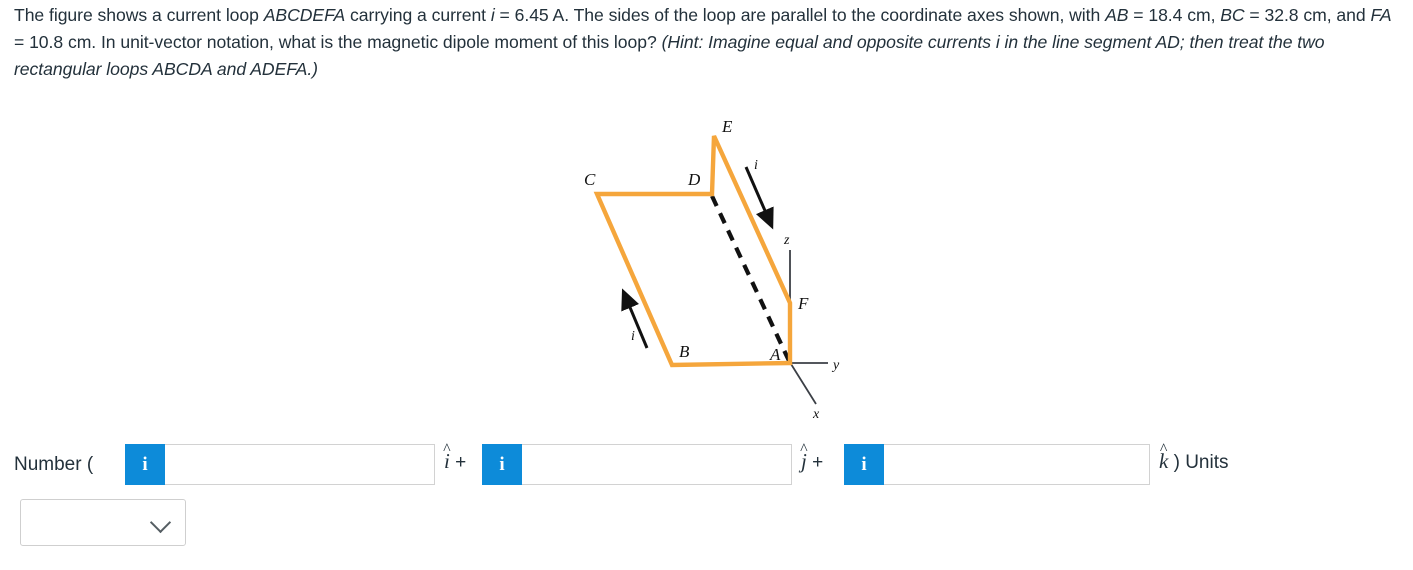 This screenshot has width=1413, height=570. What do you see at coordinates (1201, 462) in the screenshot?
I see `units-close-label: ) Units` at bounding box center [1201, 462].